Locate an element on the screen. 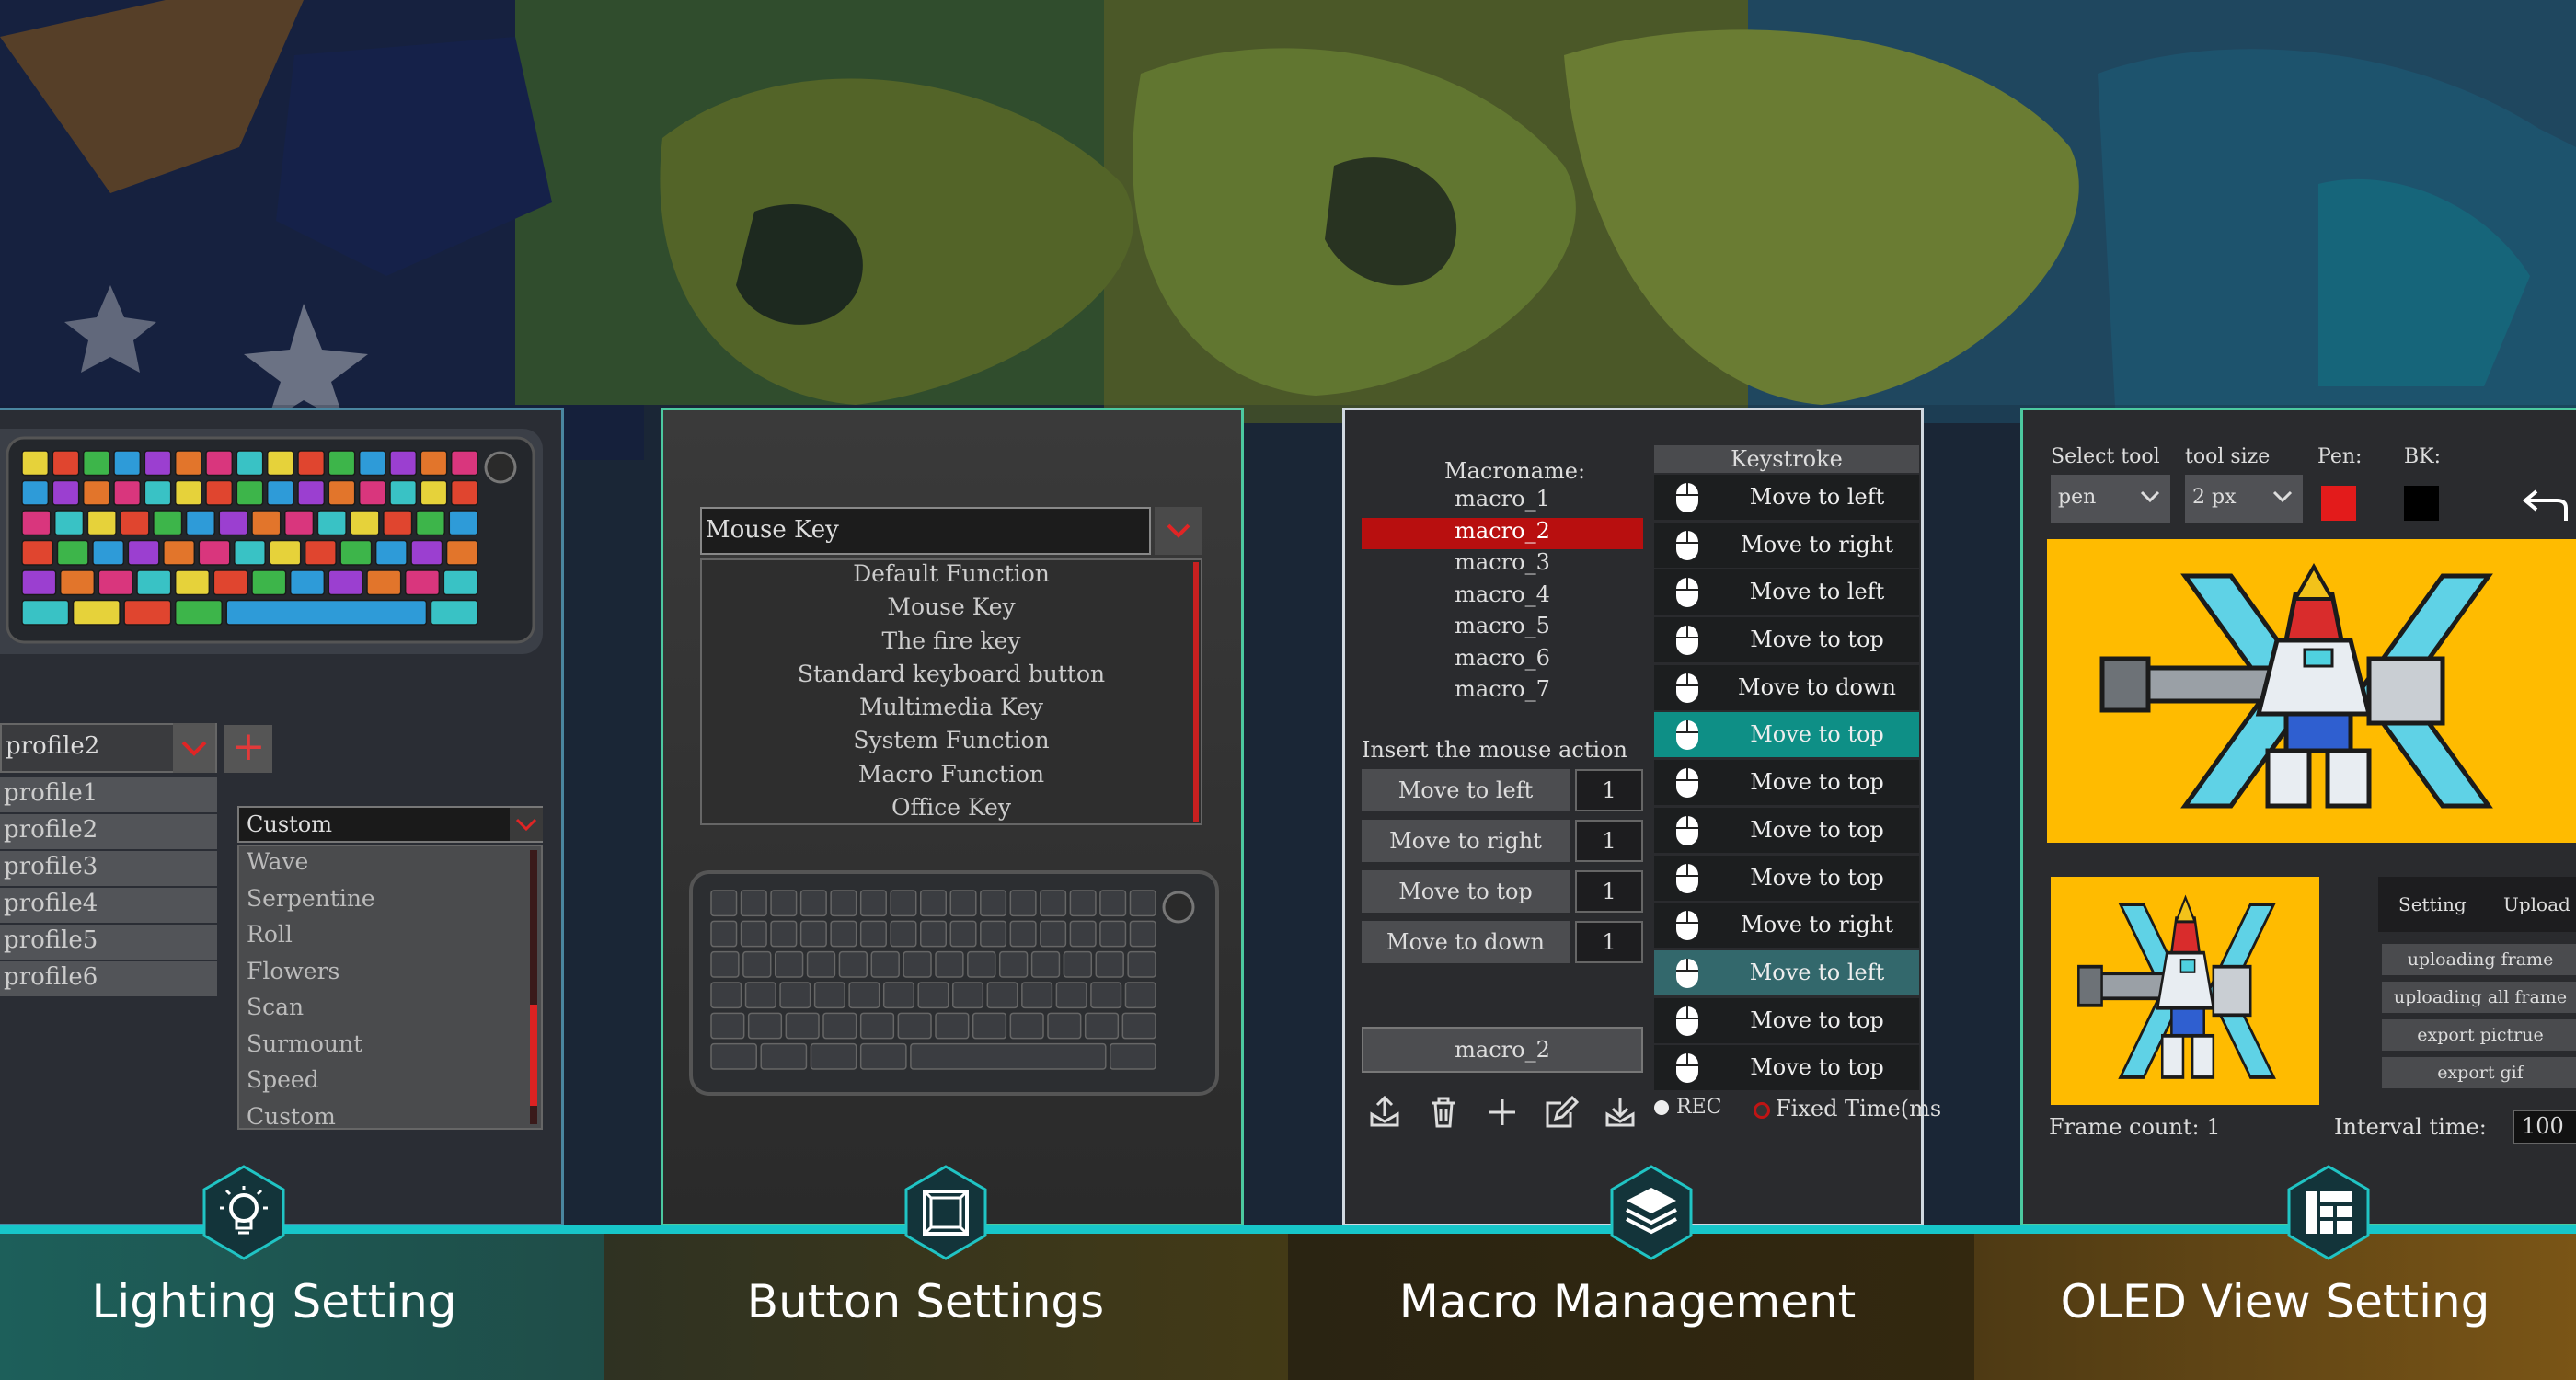  profile-item: profile1 is located at coordinates (108, 794).